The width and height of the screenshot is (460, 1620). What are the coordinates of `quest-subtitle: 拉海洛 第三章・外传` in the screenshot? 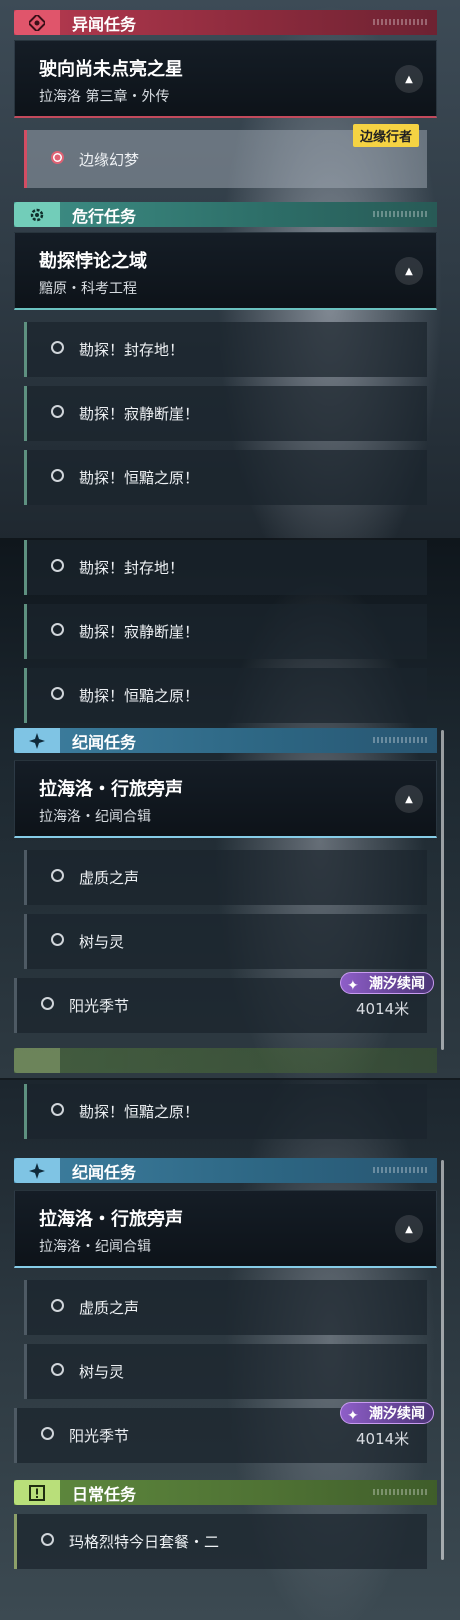 It's located at (104, 97).